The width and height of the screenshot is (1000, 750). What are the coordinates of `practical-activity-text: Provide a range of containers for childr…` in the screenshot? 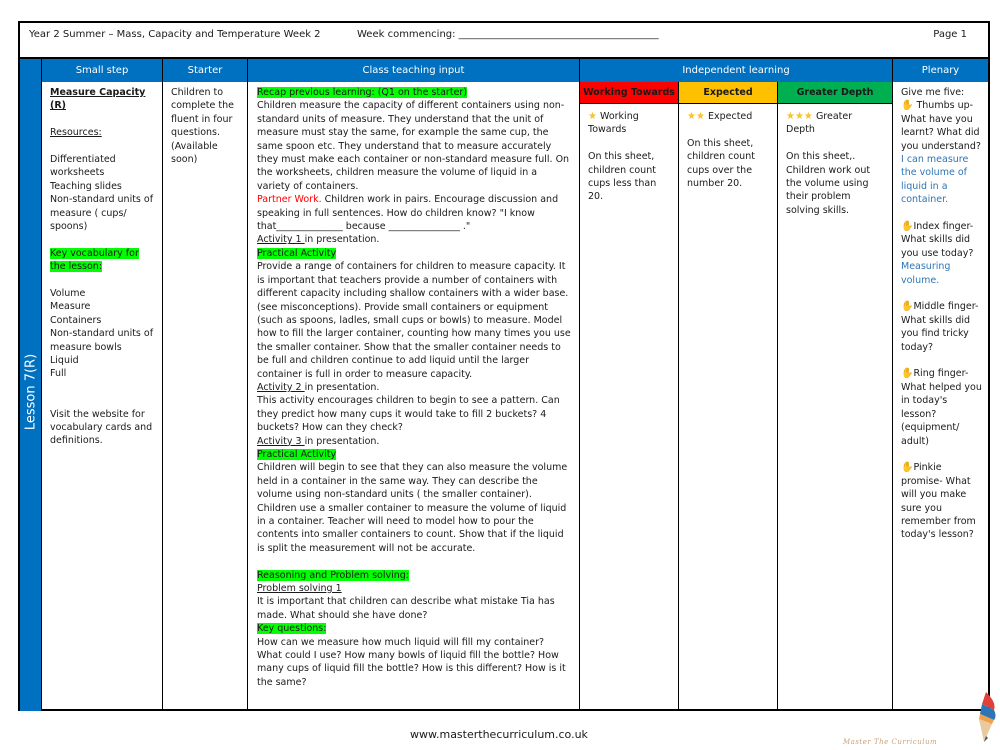 It's located at (414, 320).